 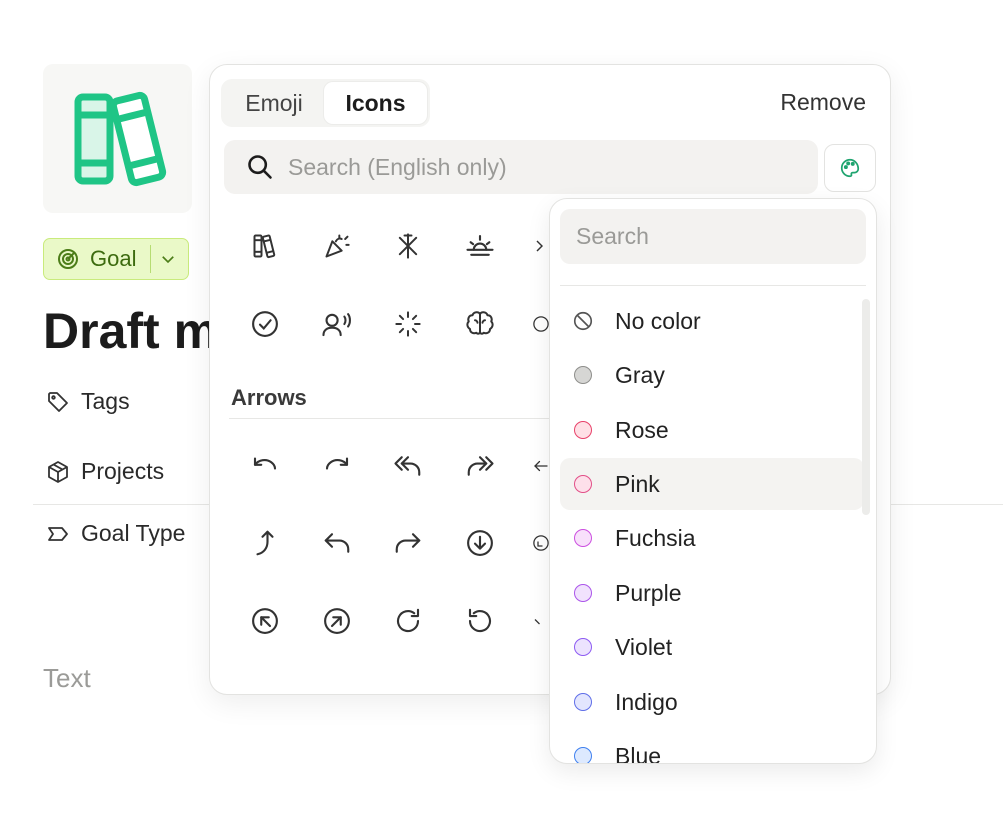 I want to click on search-placeholder: Search (English only), so click(x=397, y=166).